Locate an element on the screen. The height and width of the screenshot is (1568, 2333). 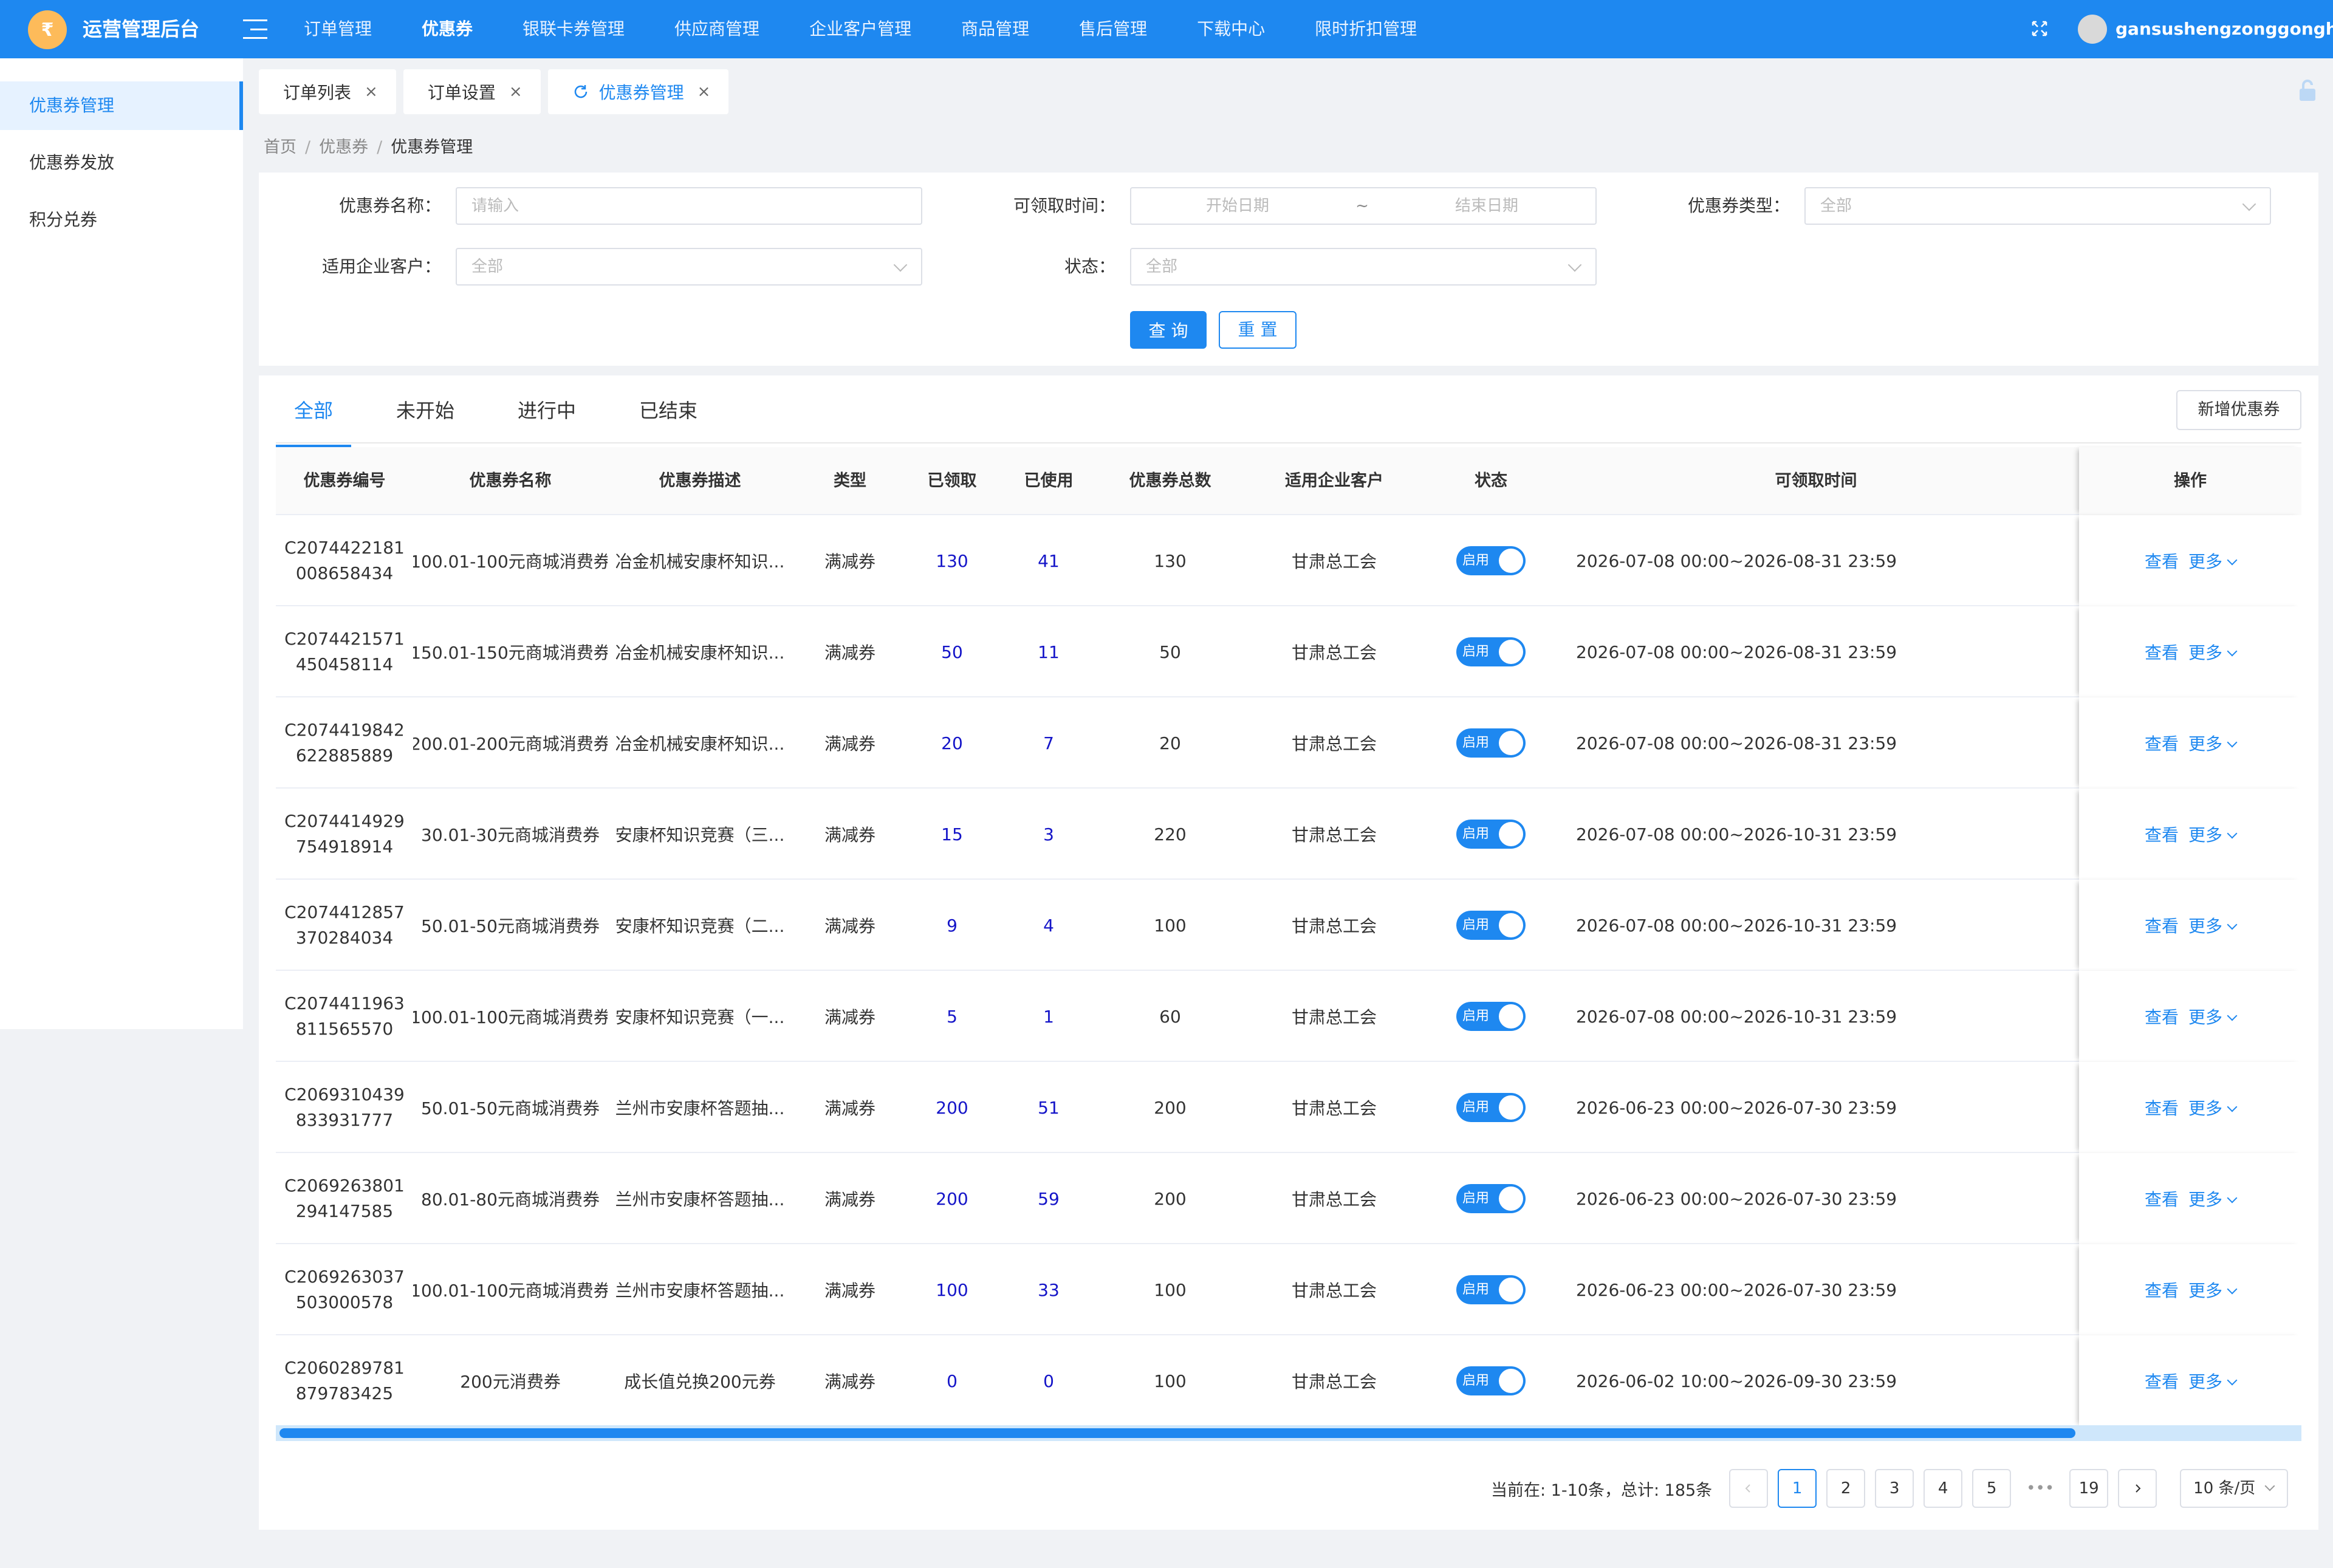
top-nav-item: 商品管理 is located at coordinates (995, 29).